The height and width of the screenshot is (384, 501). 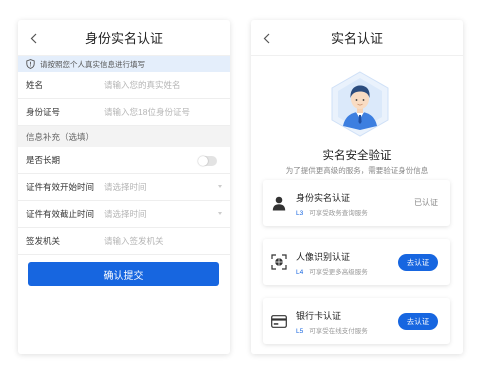 I want to click on id-number-field: 身份证号 请输入您18位身份证号, so click(x=124, y=112).